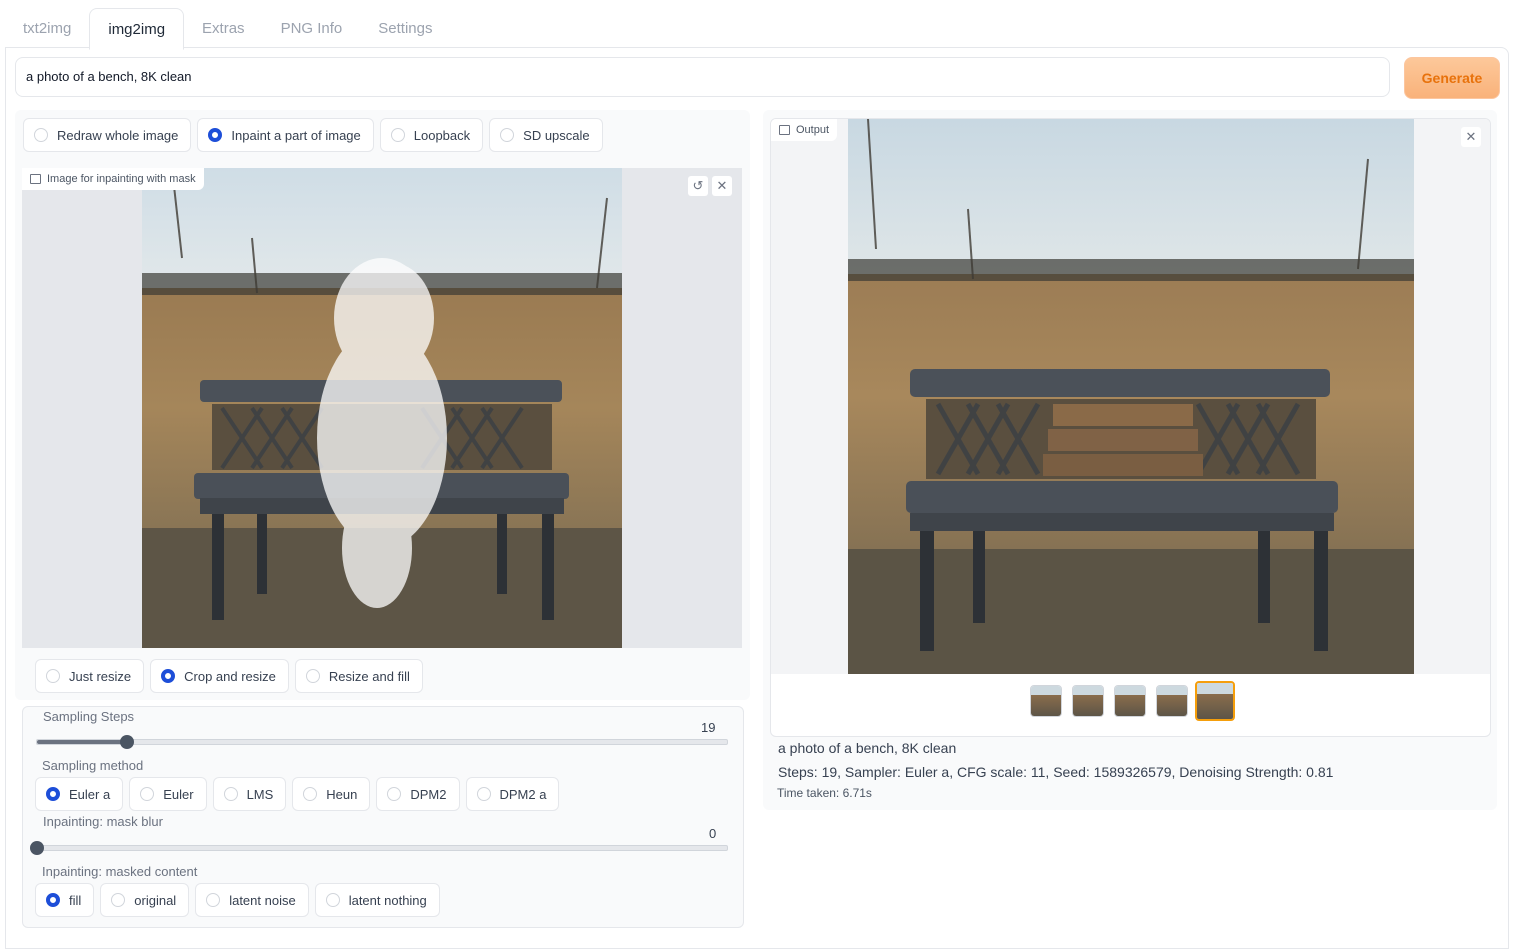  I want to click on output-thumbnail-5-selected, so click(1215, 701).